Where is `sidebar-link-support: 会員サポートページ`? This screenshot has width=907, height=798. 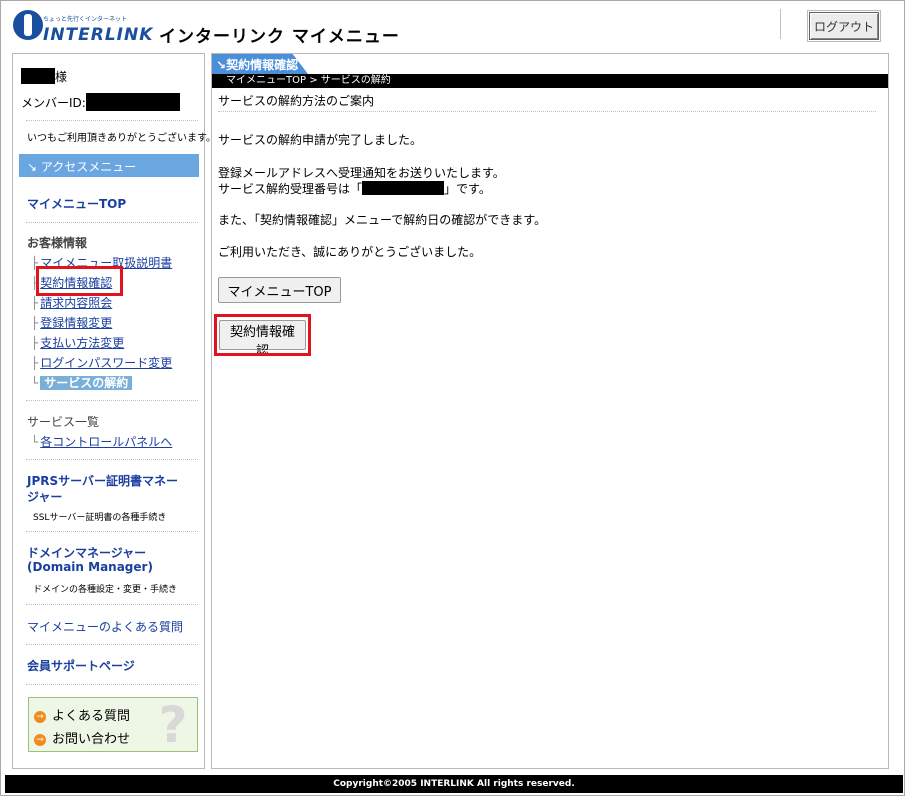 sidebar-link-support: 会員サポートページ is located at coordinates (81, 665).